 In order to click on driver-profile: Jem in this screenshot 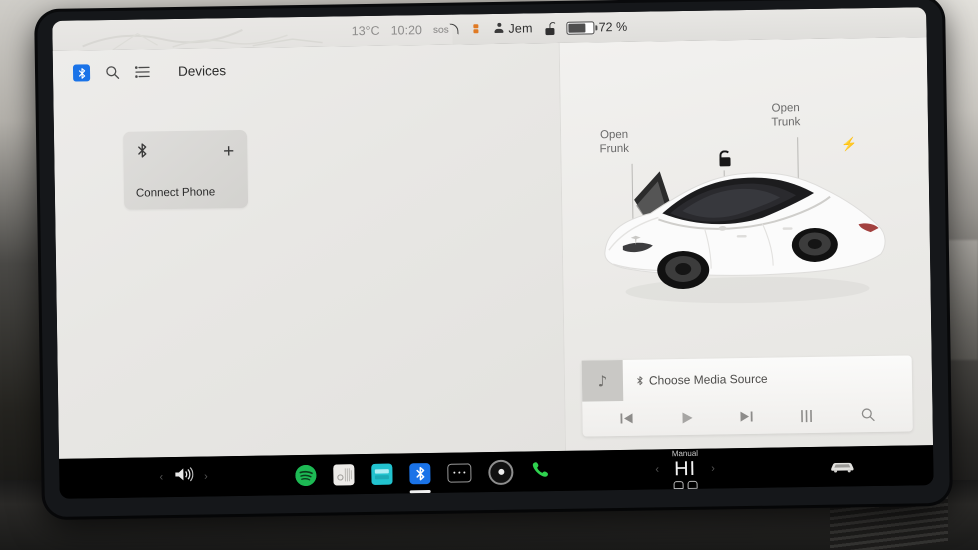, I will do `click(513, 28)`.